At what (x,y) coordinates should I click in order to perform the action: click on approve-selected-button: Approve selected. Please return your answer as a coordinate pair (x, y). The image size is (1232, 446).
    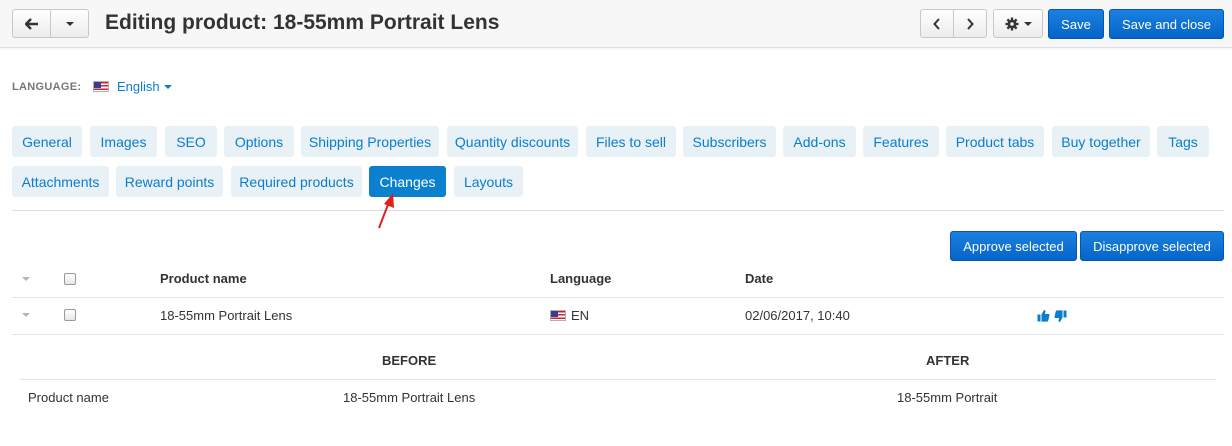
    Looking at the image, I should click on (1013, 246).